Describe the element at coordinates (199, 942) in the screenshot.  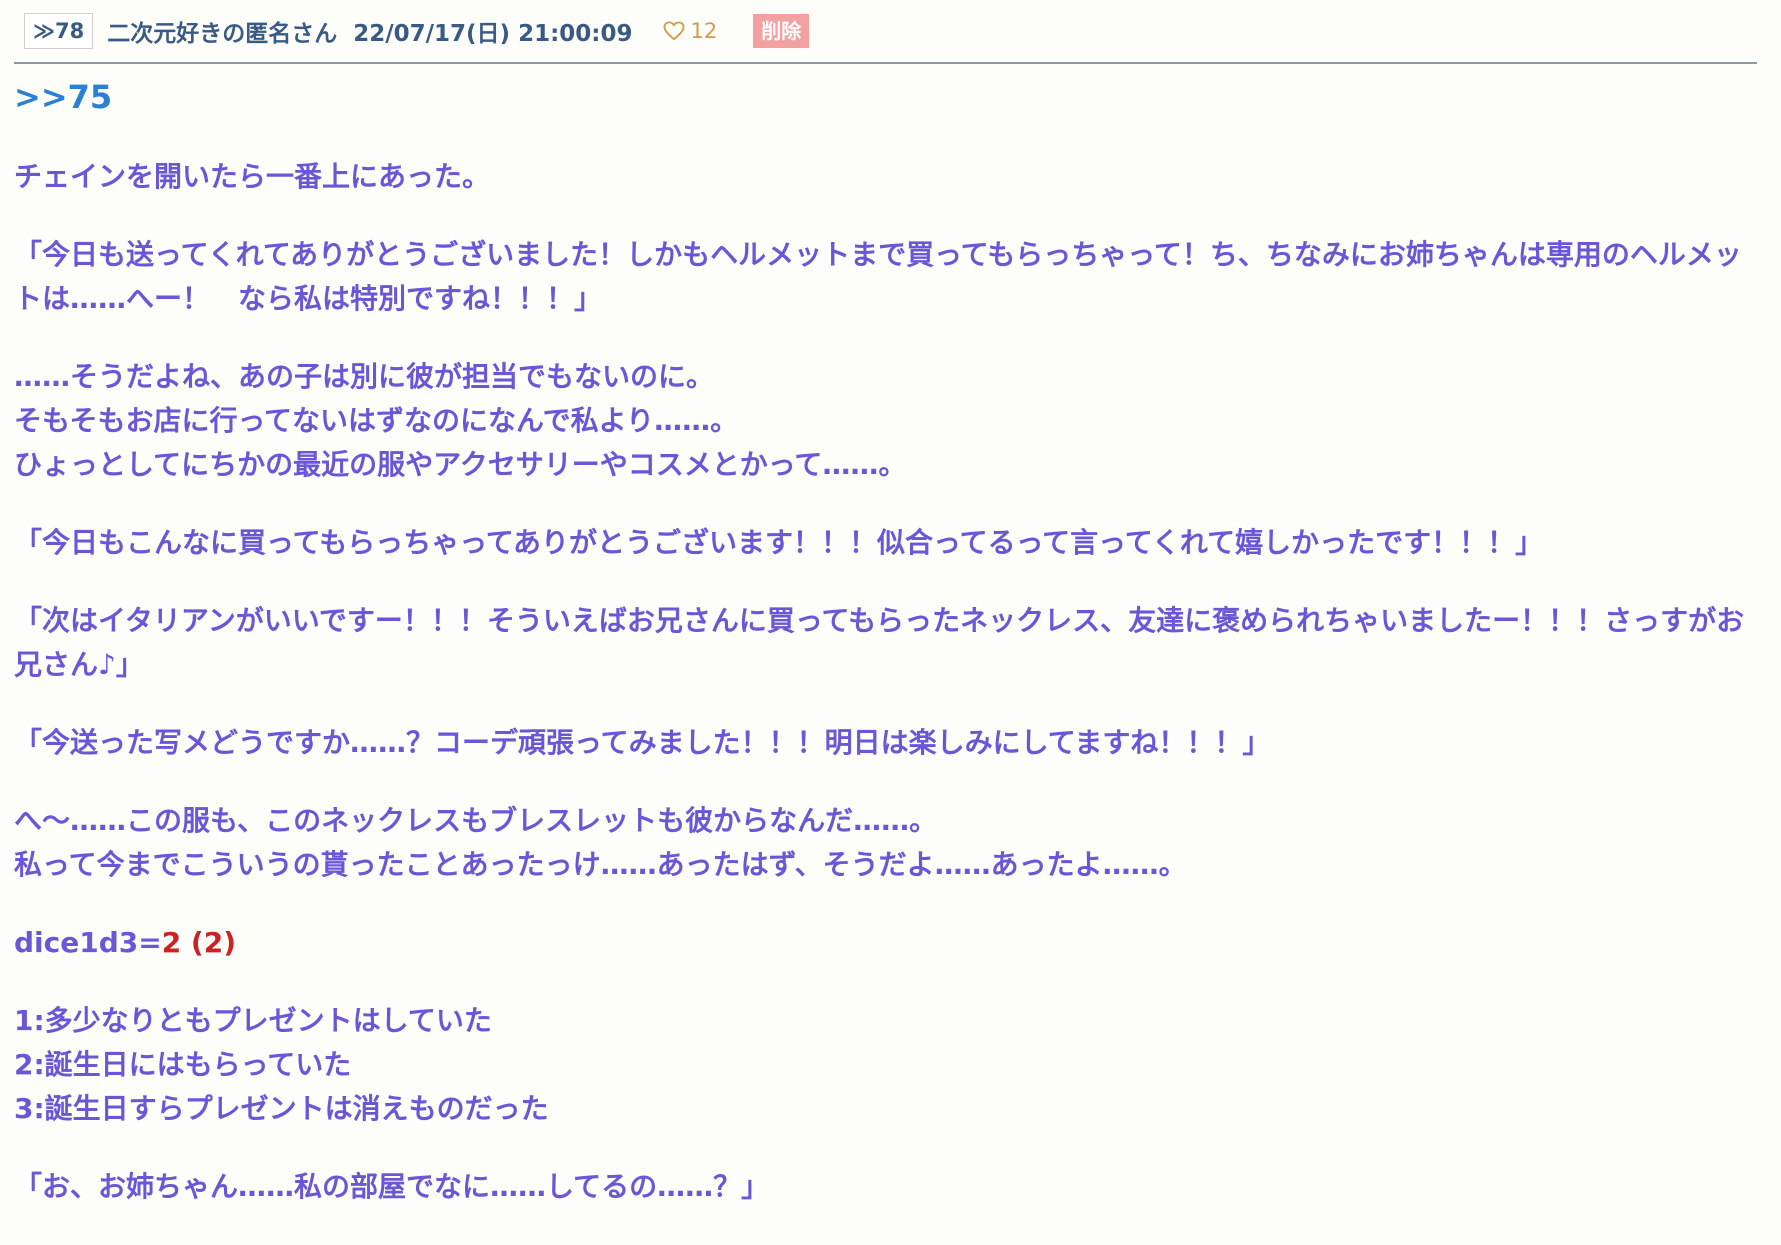
I see `dice-result: 2 (2)` at that location.